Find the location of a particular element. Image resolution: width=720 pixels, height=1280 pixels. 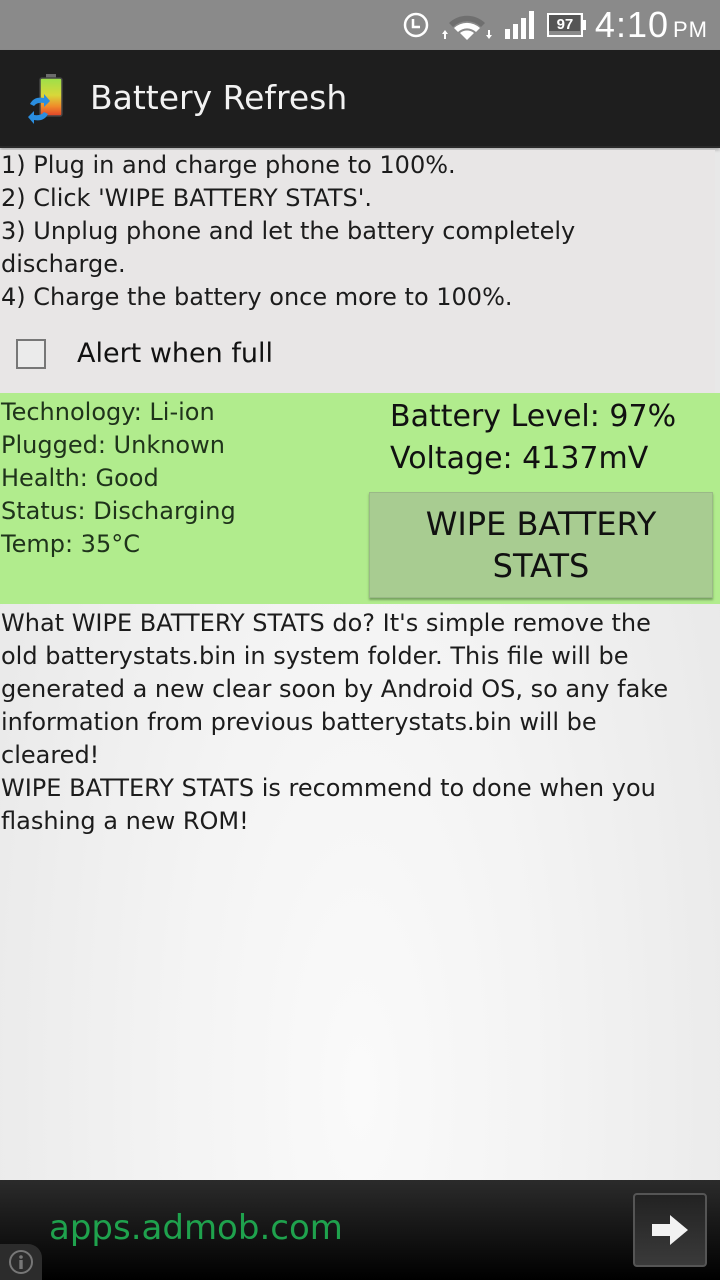

technology-text: Technology: Li-ion is located at coordinates (108, 412).